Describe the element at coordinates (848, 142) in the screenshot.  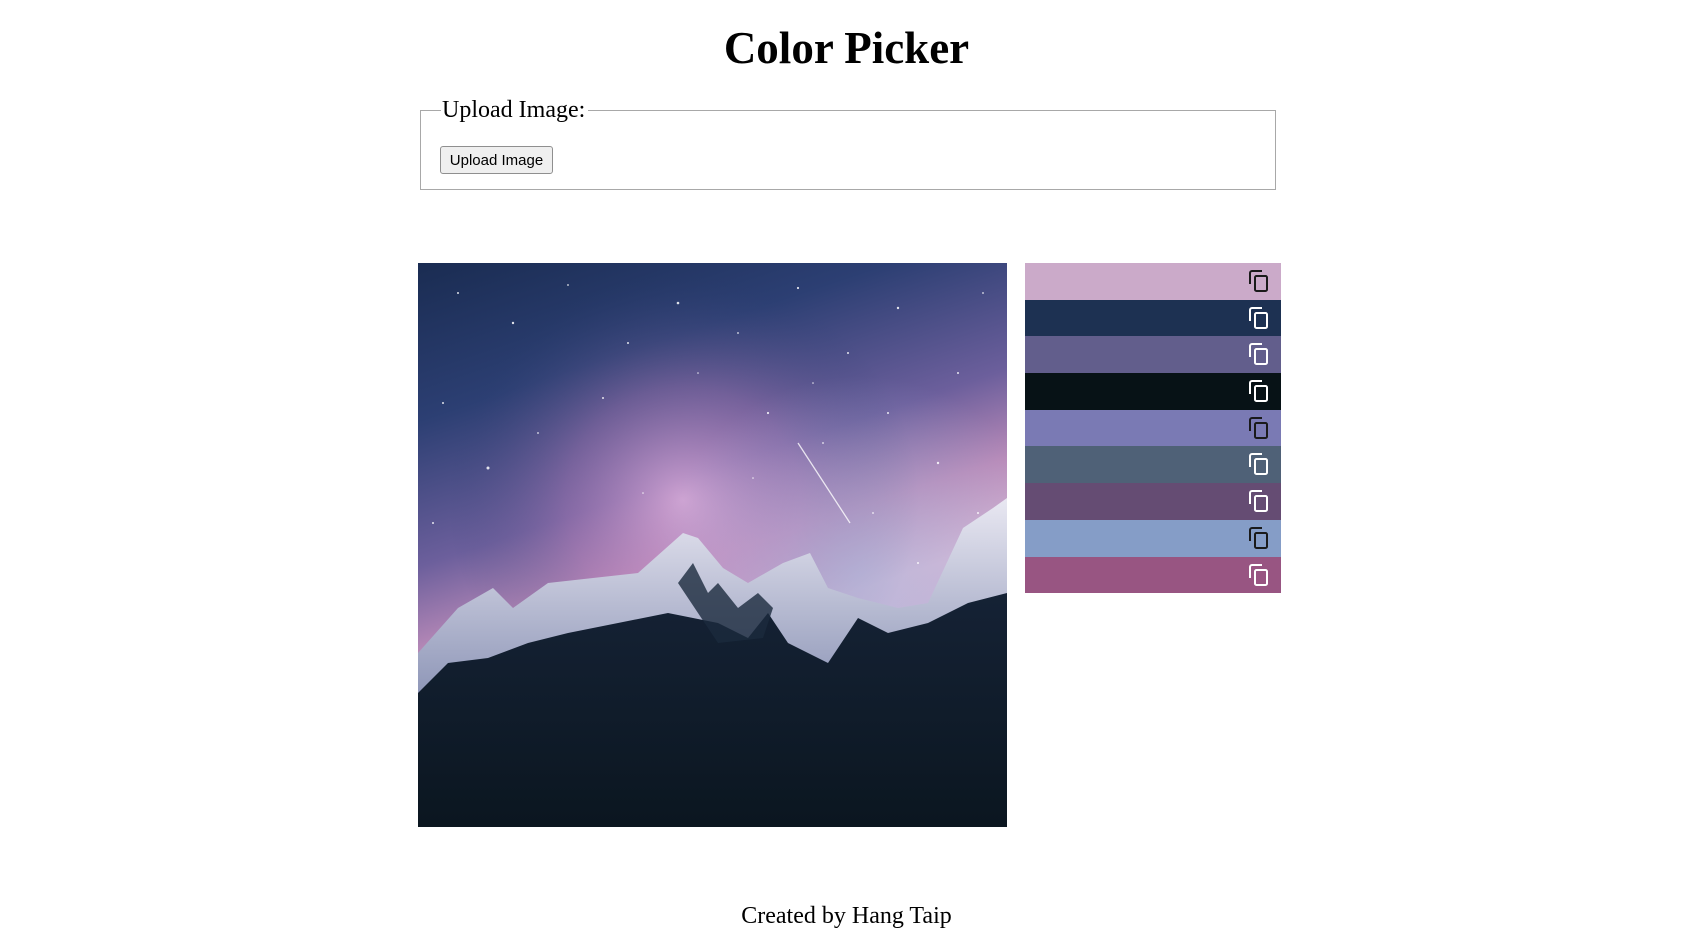
I see `upload-fieldset: Upload Image` at that location.